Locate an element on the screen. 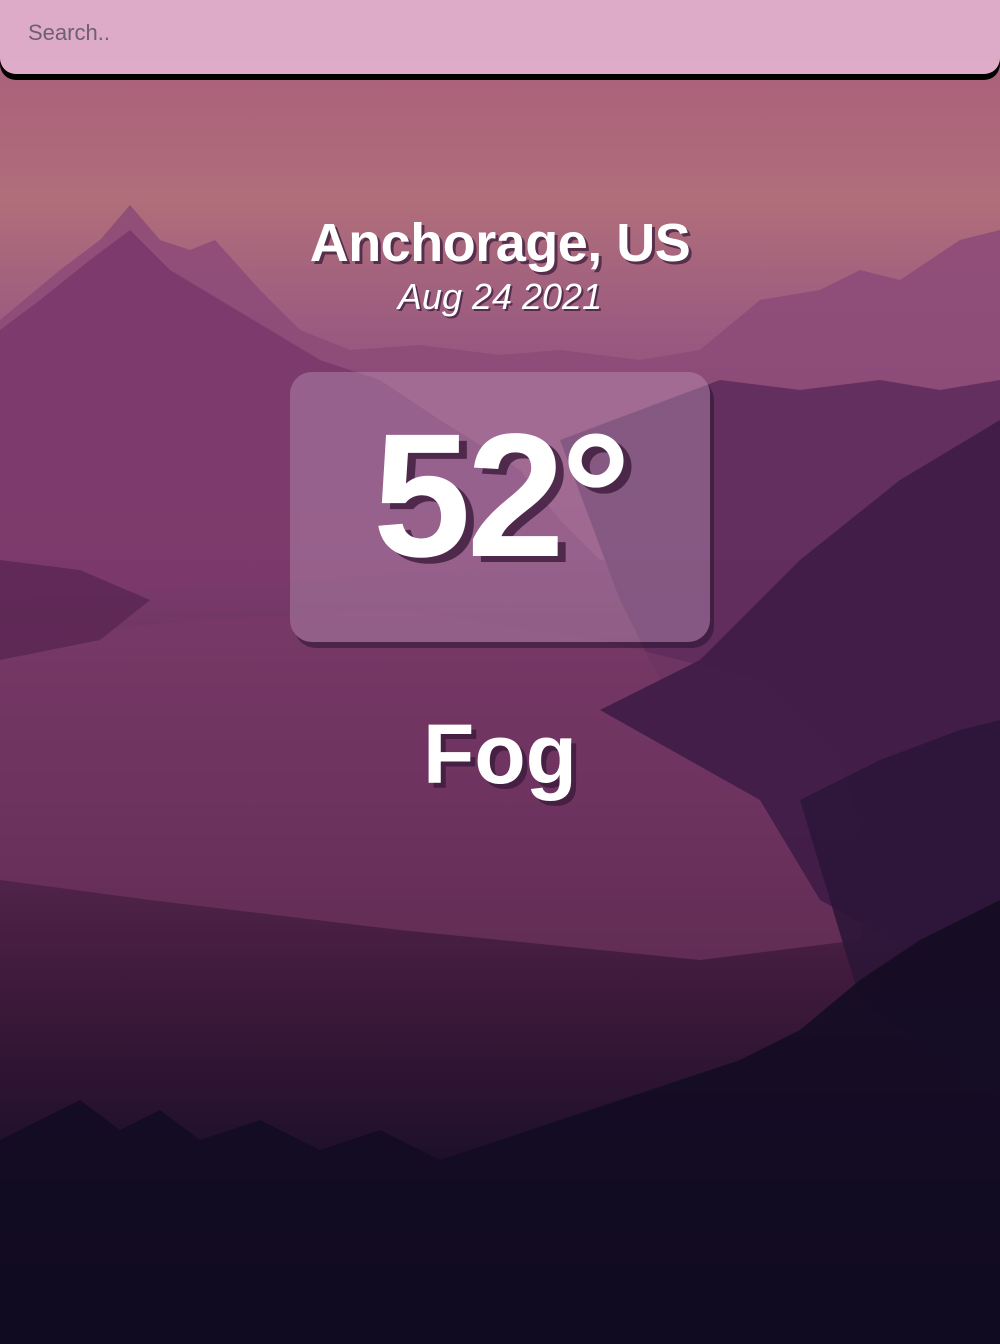  weather-condition: Fog is located at coordinates (500, 754).